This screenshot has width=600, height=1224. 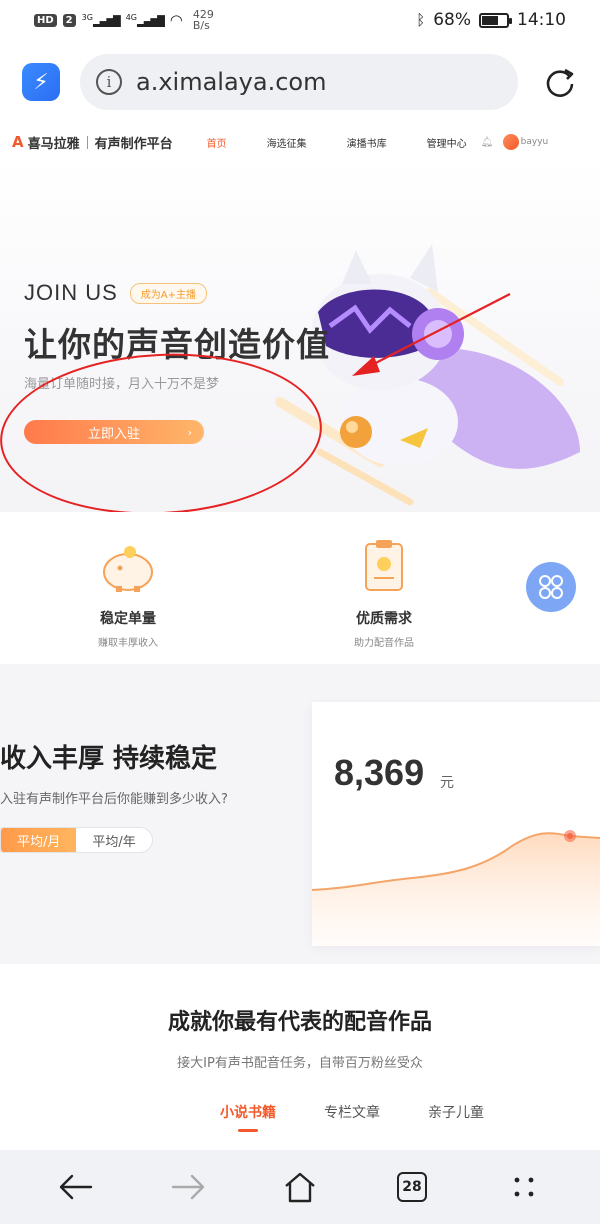 I want to click on back-icon, so click(x=76, y=1187).